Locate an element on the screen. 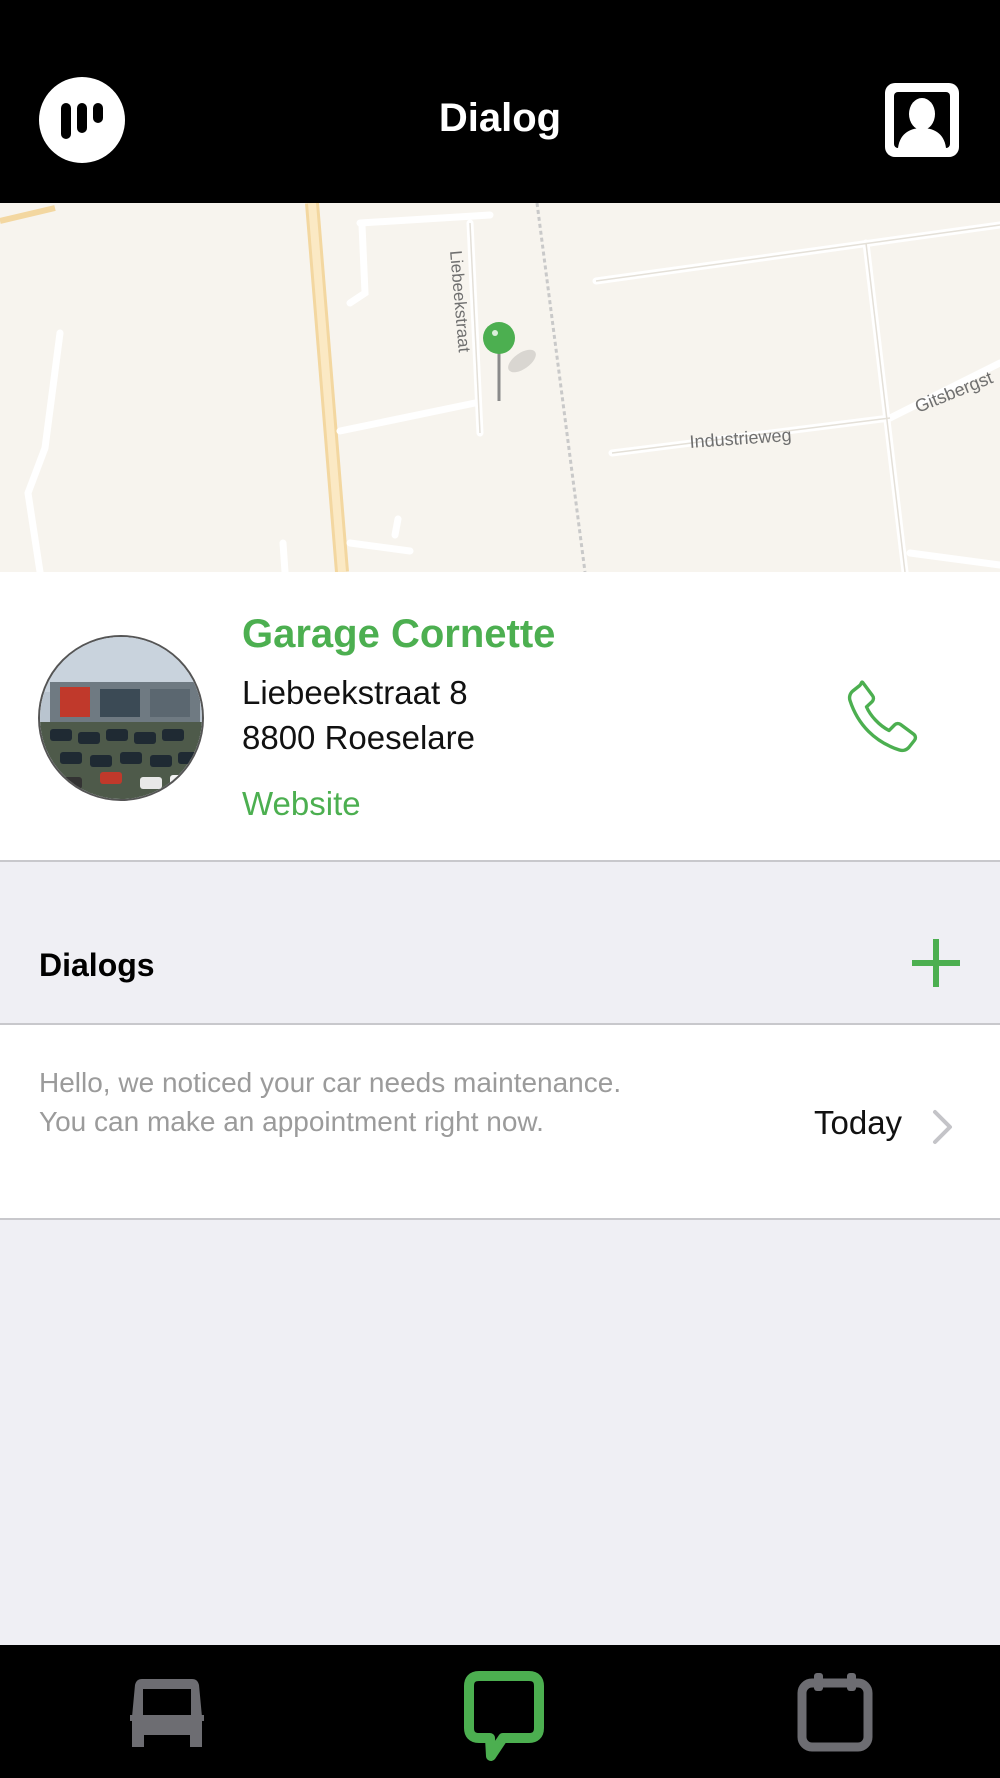 Image resolution: width=1000 pixels, height=1778 pixels. address-line-2: 8800 Roeselare is located at coordinates (358, 737).